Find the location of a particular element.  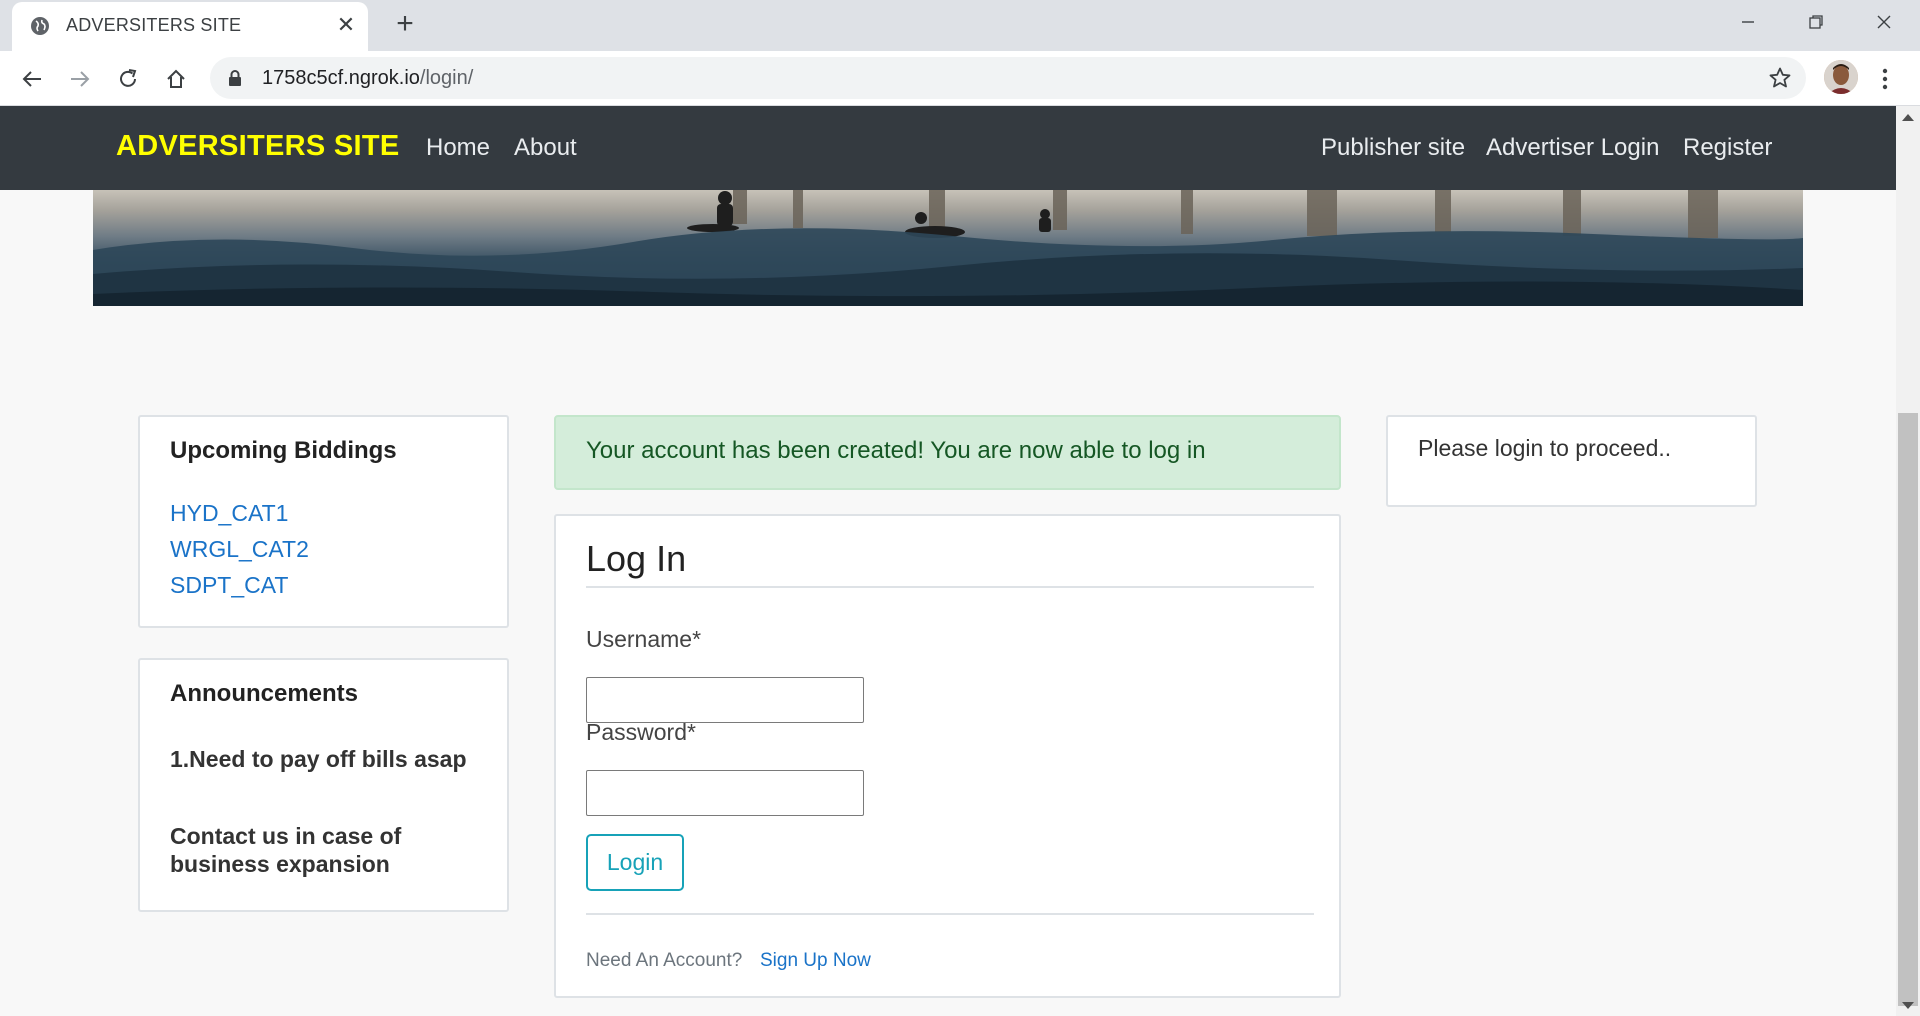

hero-banner-image is located at coordinates (948, 248).